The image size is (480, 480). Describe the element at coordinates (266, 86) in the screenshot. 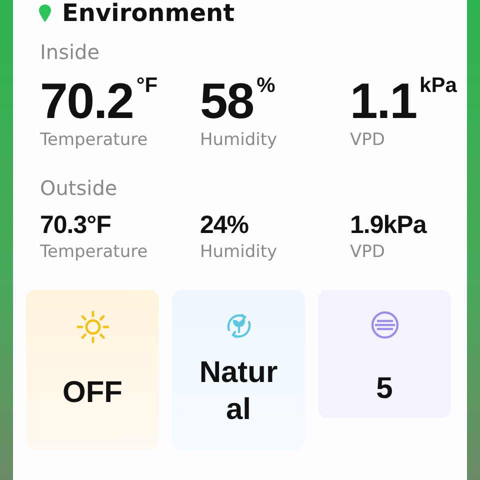

I see `reading-unit: %` at that location.